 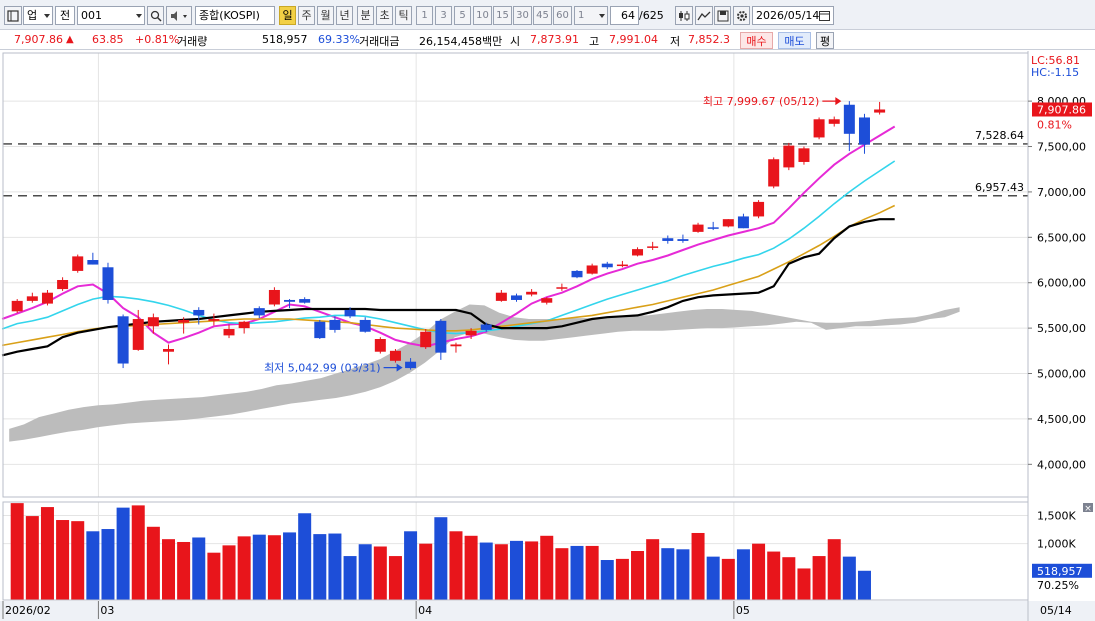 I want to click on window-icon, so click(x=13, y=15).